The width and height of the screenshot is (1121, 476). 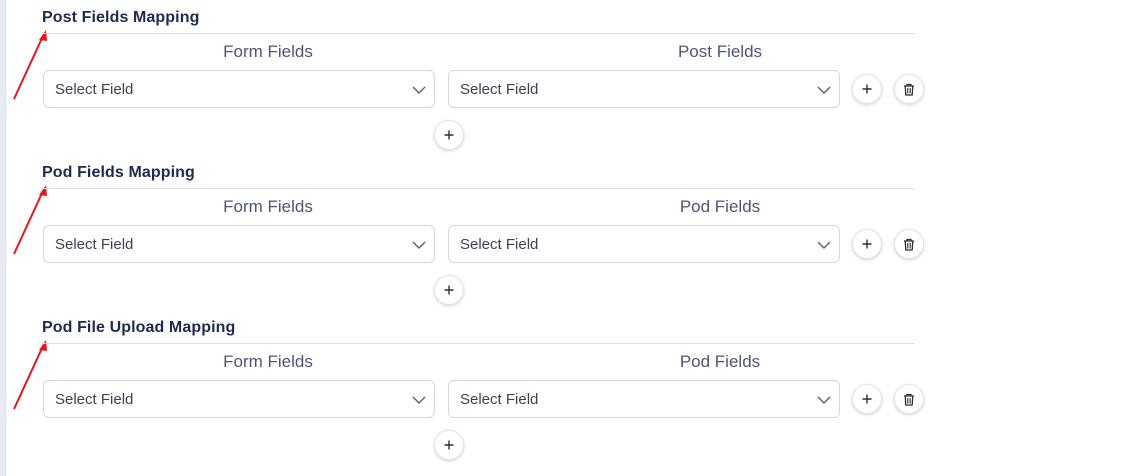 I want to click on section-title: Pod File Upload Mapping, so click(x=139, y=327).